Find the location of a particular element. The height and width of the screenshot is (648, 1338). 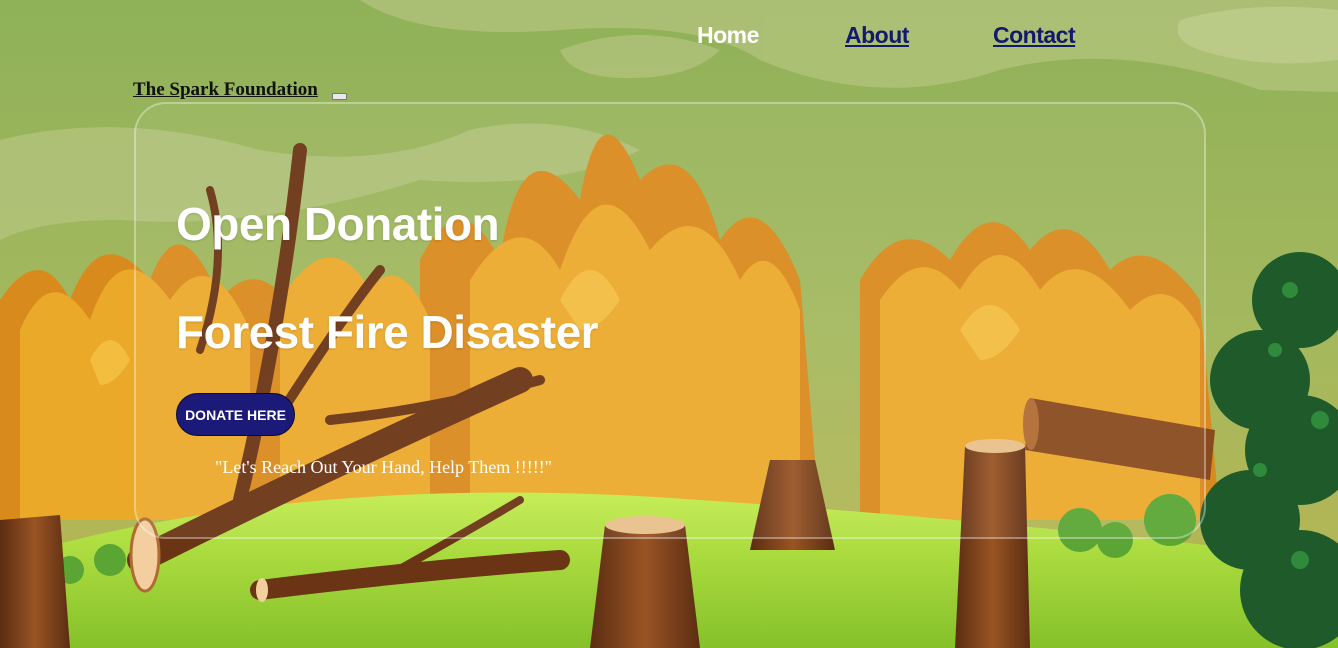

donate-button: DONATE HERE is located at coordinates (235, 414).